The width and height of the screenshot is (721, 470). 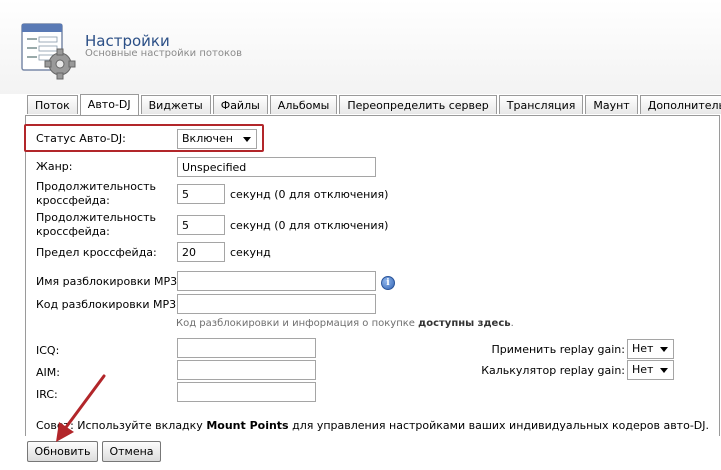 What do you see at coordinates (52, 104) in the screenshot?
I see `tab-stream: Поток` at bounding box center [52, 104].